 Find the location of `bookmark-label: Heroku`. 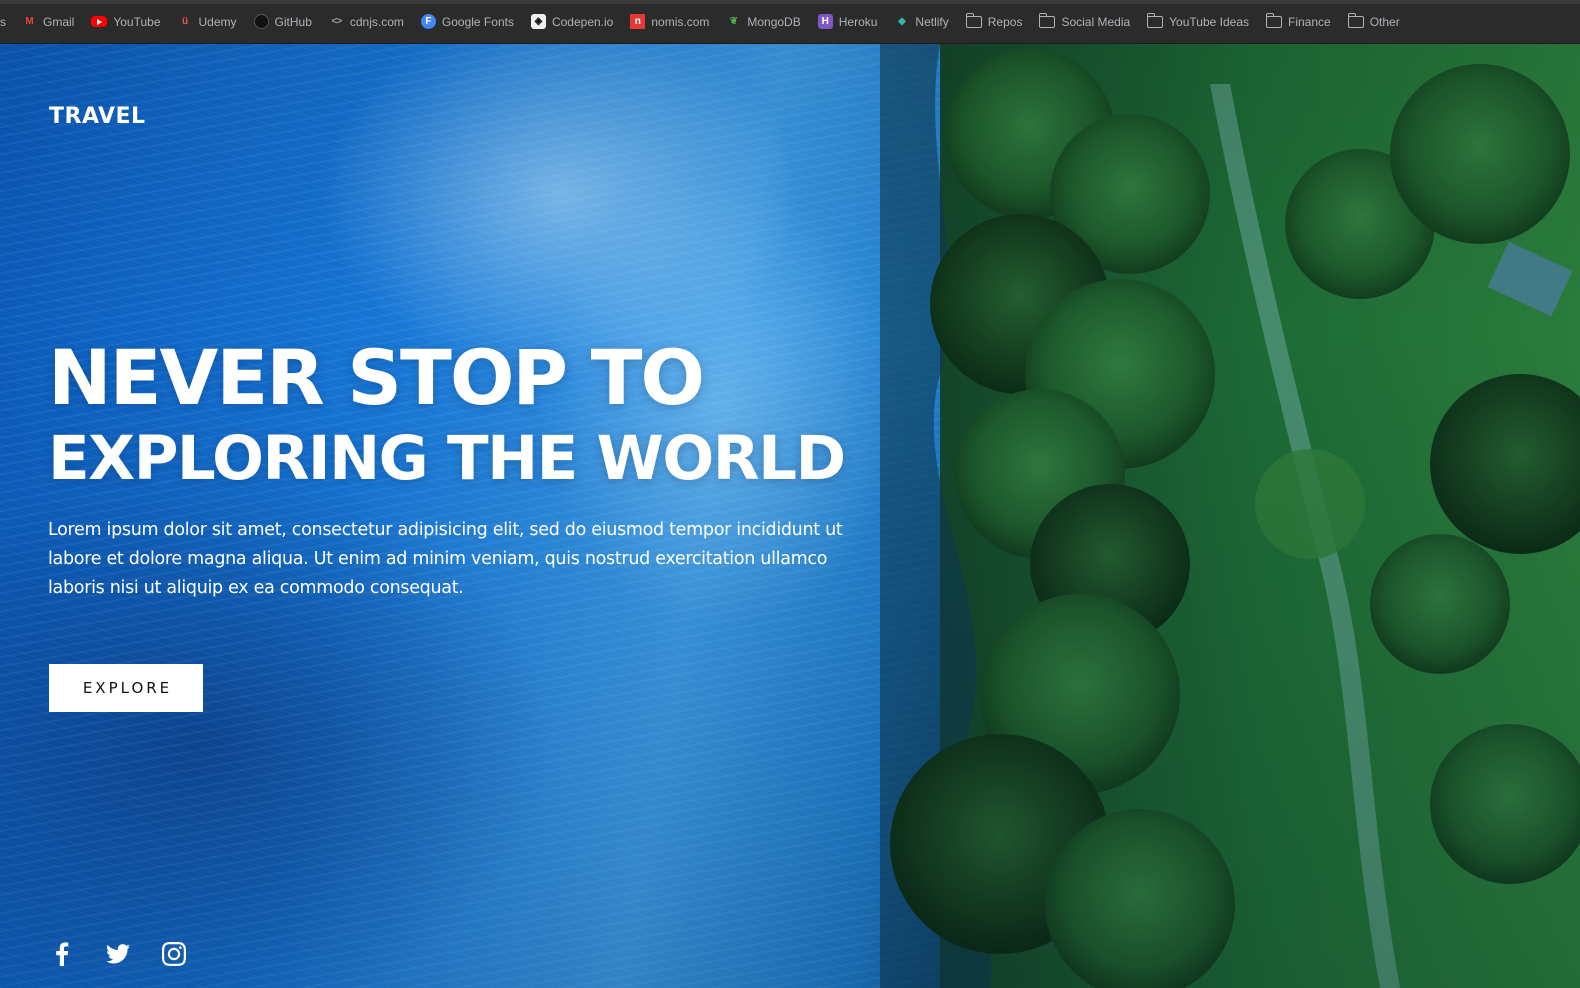

bookmark-label: Heroku is located at coordinates (858, 21).